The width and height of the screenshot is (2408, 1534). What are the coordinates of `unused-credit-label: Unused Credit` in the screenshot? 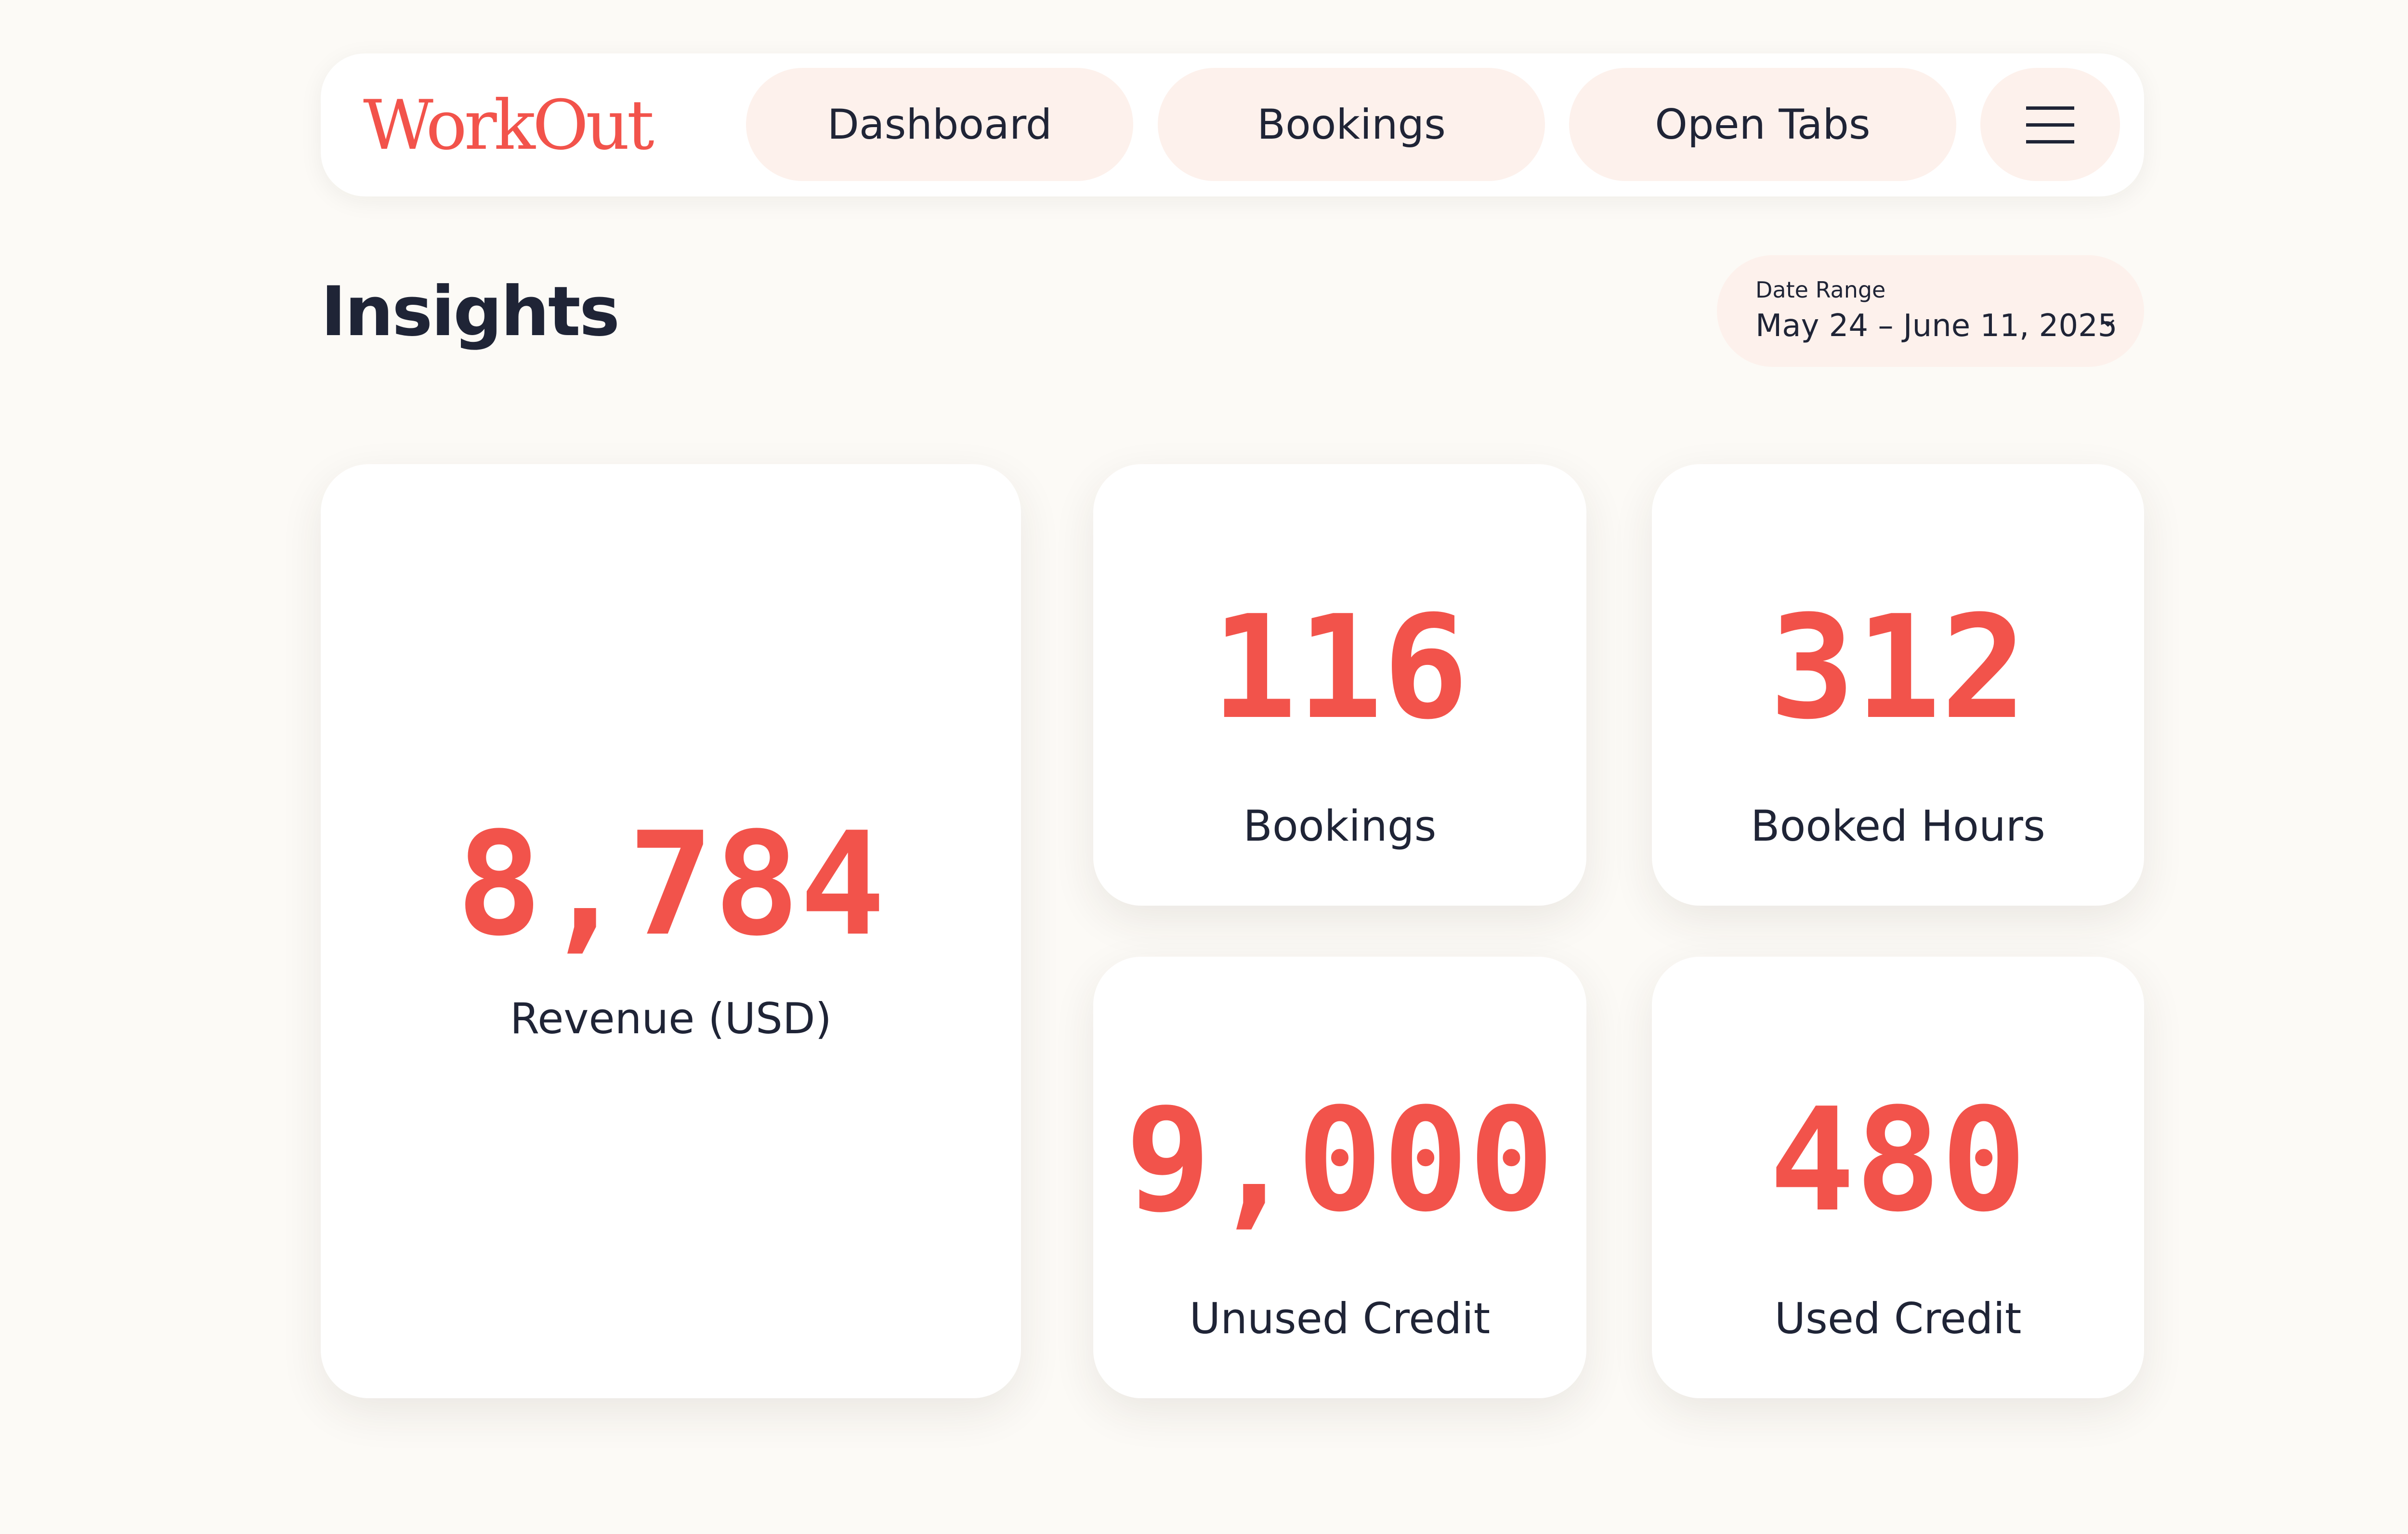 It's located at (1340, 1318).